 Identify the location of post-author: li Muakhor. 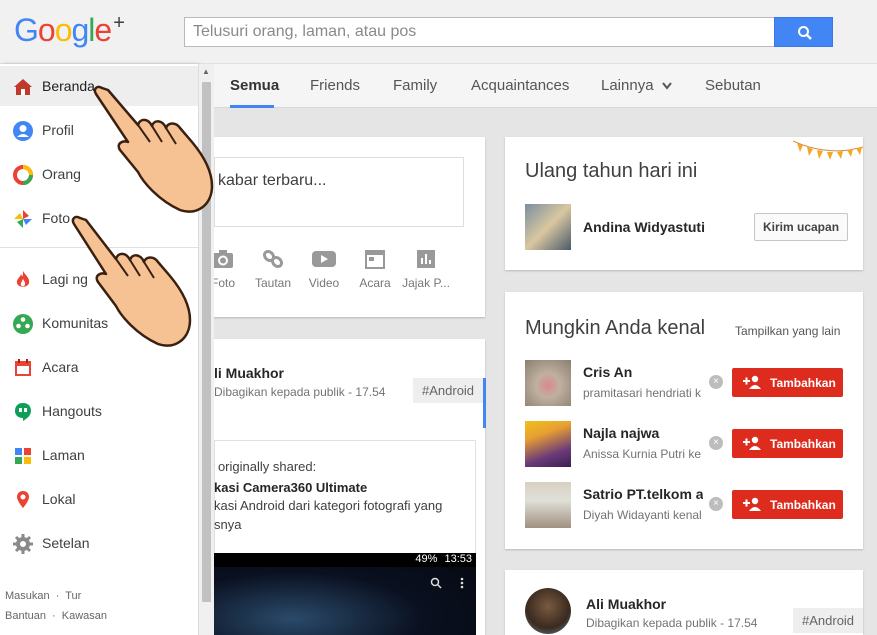
(249, 373).